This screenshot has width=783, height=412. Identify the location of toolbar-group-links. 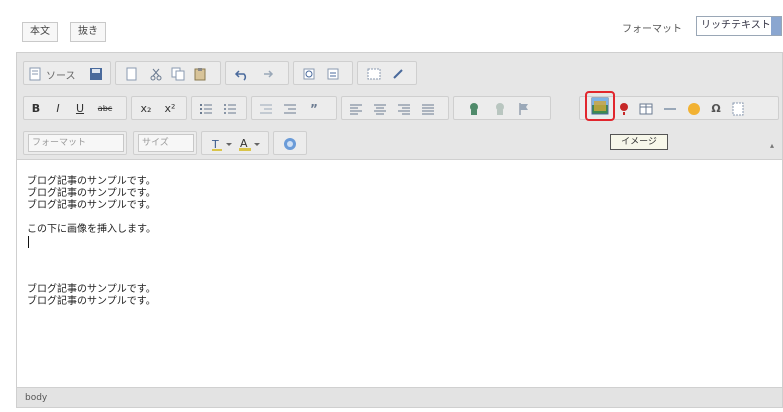
(502, 108).